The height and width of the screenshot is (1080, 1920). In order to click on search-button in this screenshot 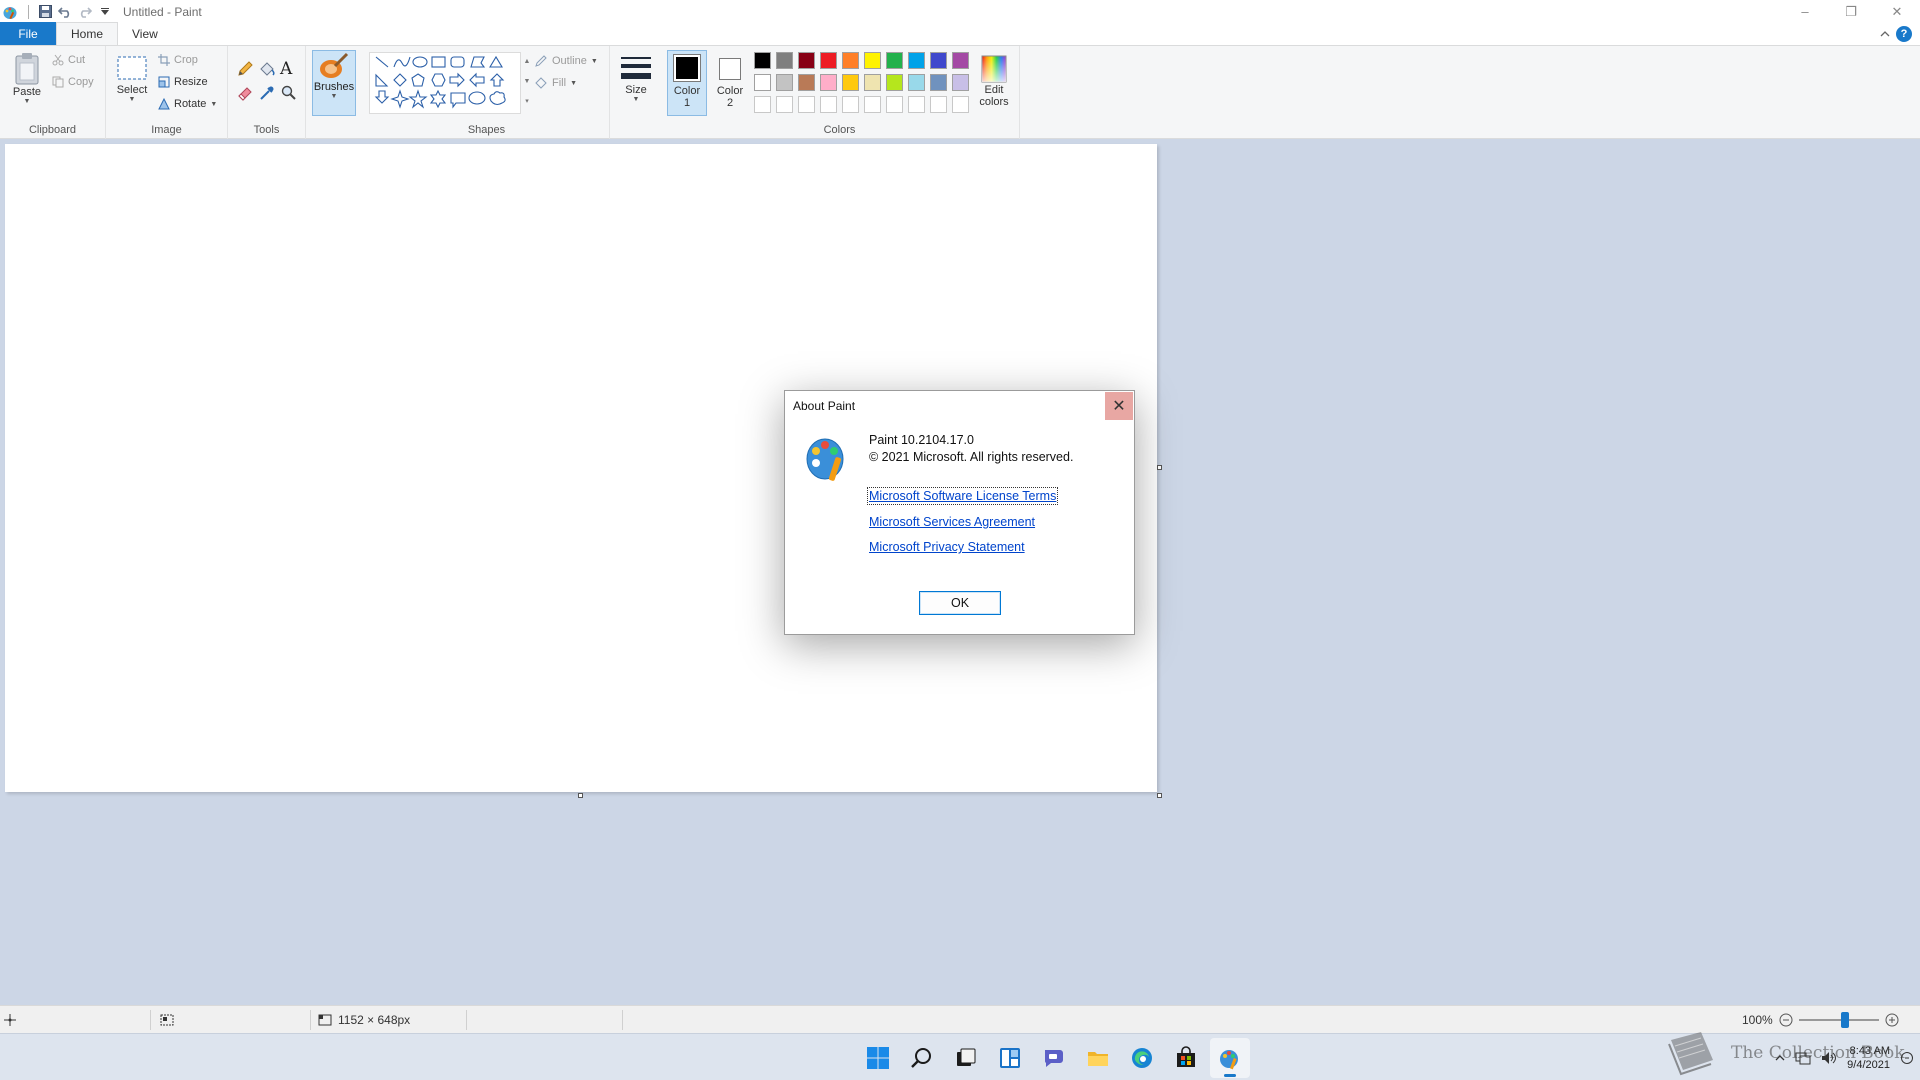, I will do `click(922, 1058)`.